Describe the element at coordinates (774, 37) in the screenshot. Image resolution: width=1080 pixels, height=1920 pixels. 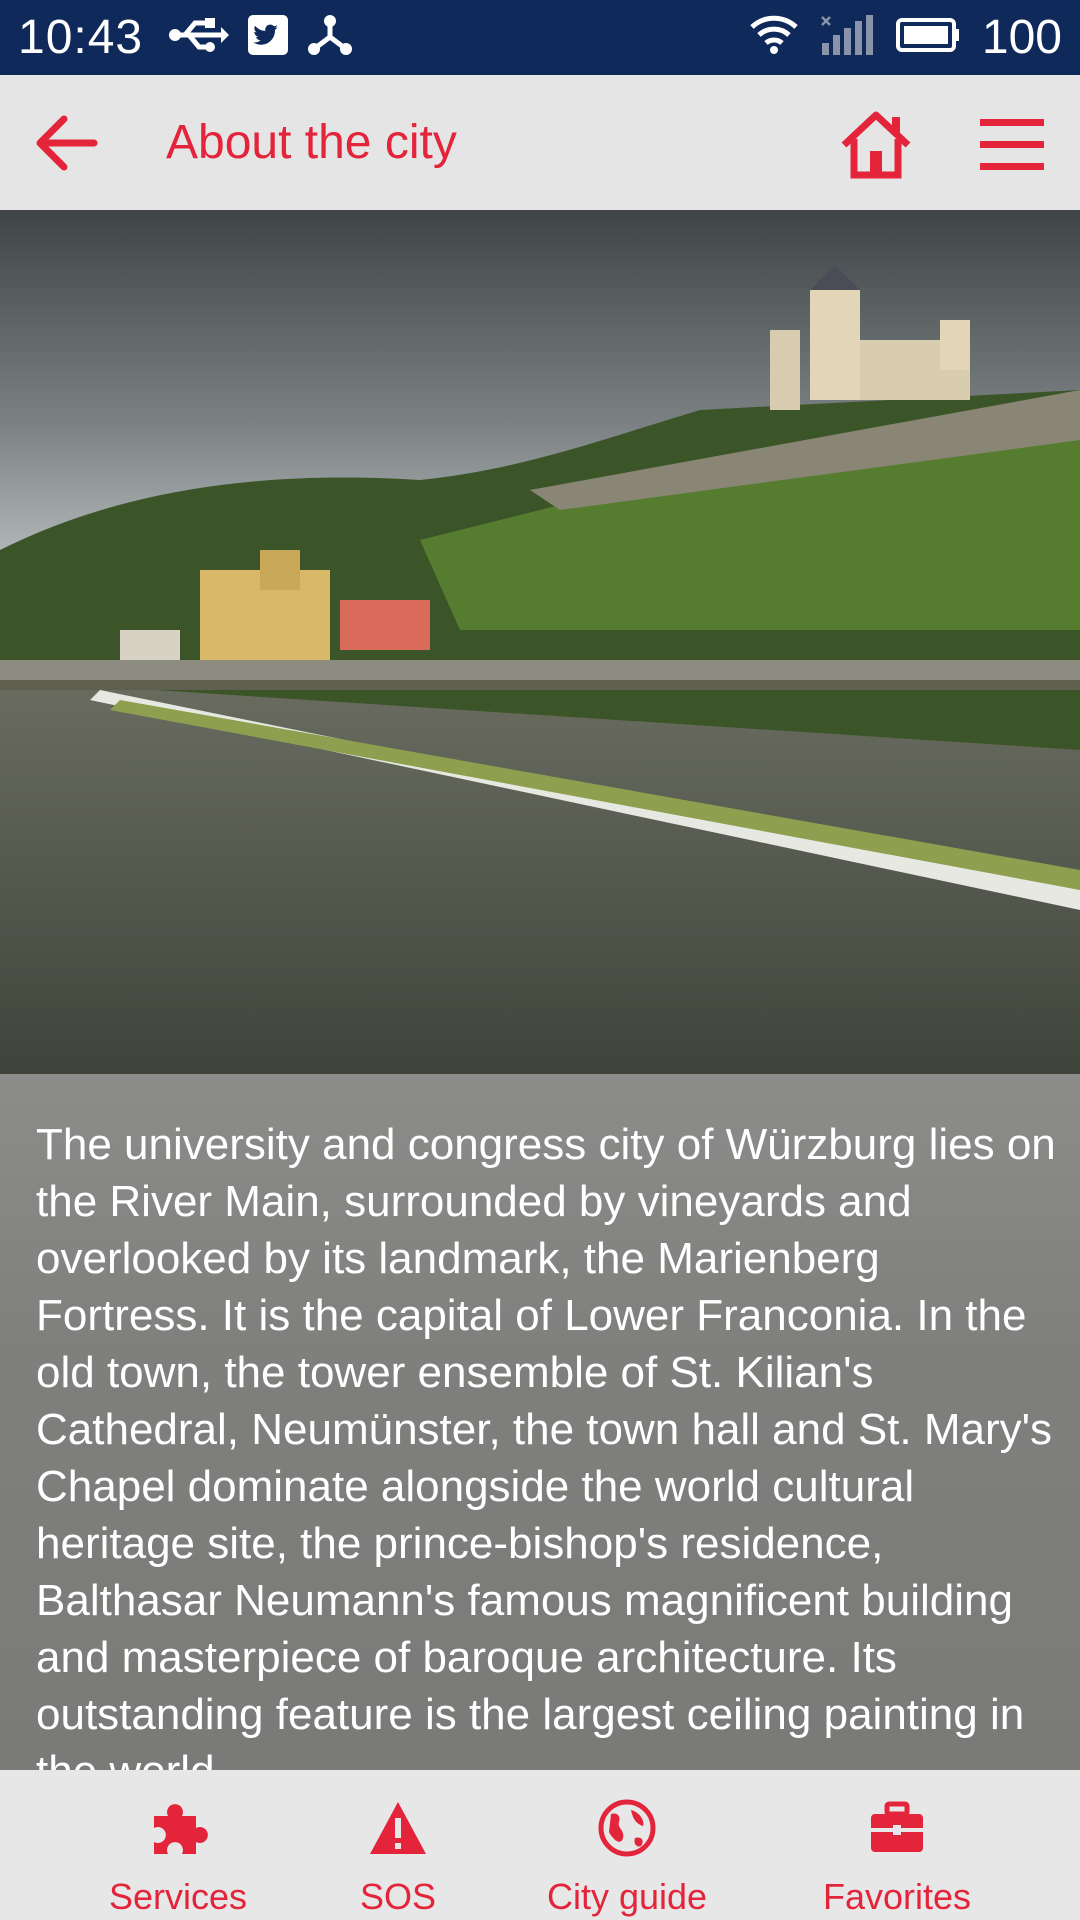
I see `wifi-icon` at that location.